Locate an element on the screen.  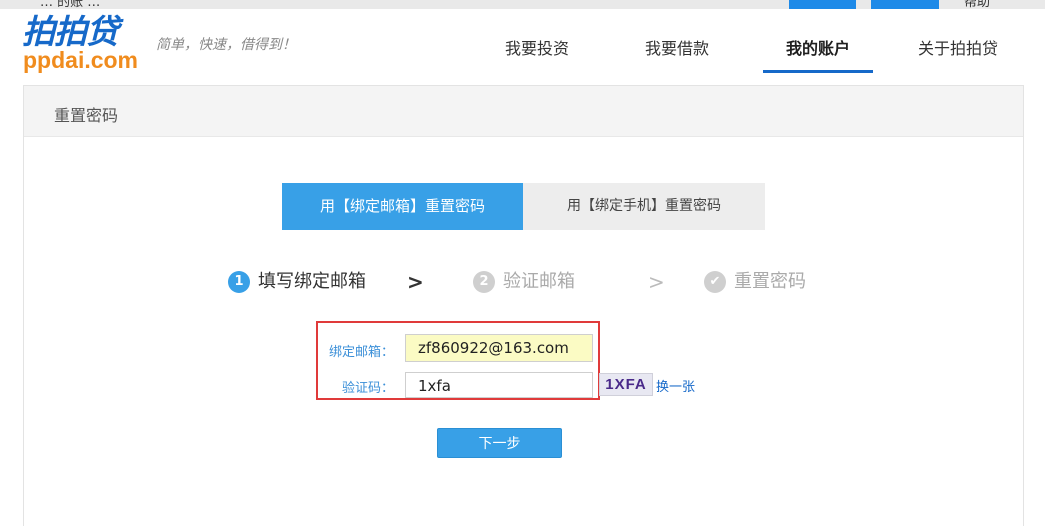
tab-reset-by-email: 用【绑定邮箱】重置密码 is located at coordinates (402, 206).